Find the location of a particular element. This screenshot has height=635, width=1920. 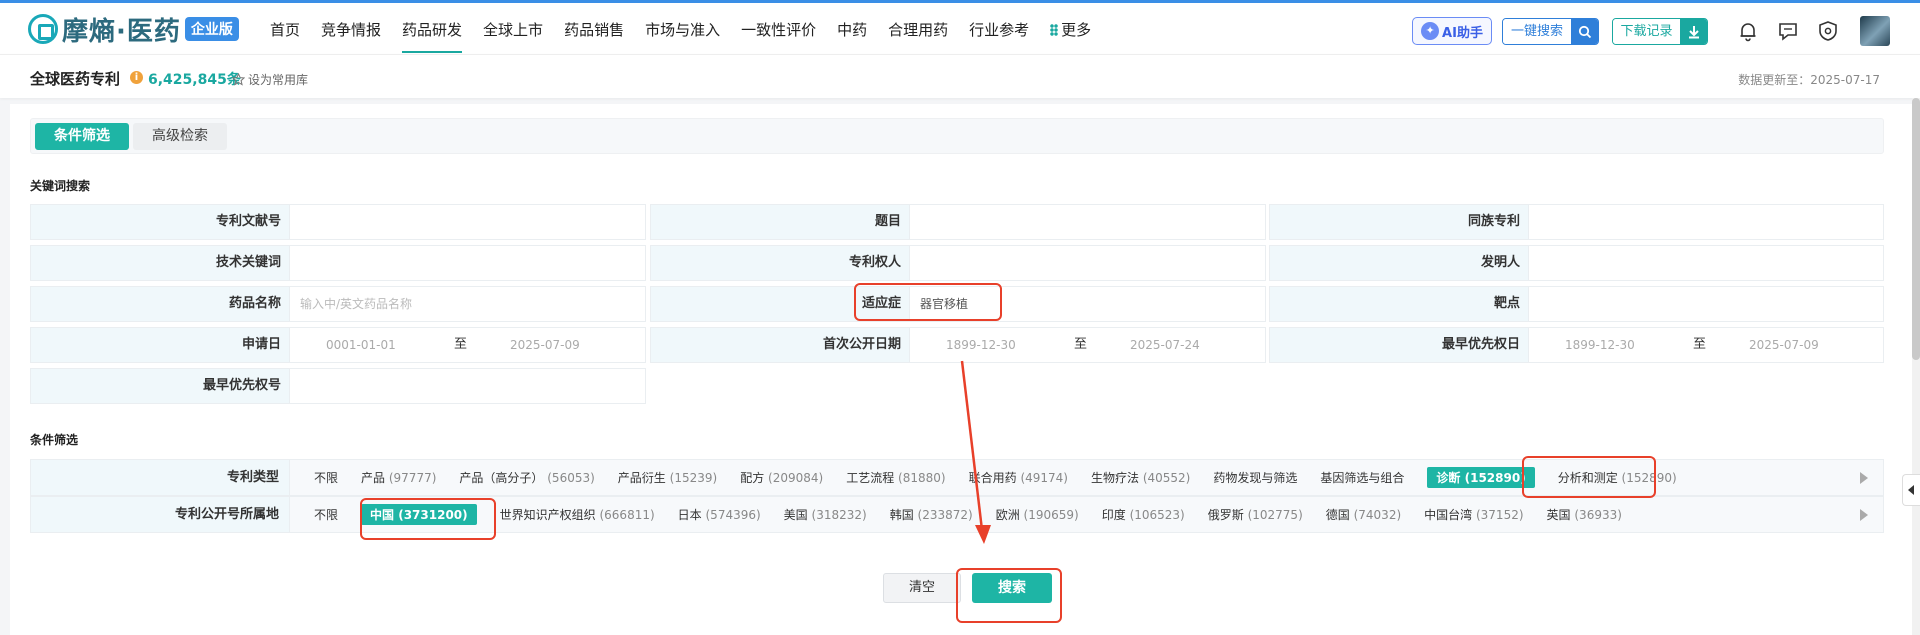

earliest-priority-date-to: 2025-07-09 is located at coordinates (1784, 345).